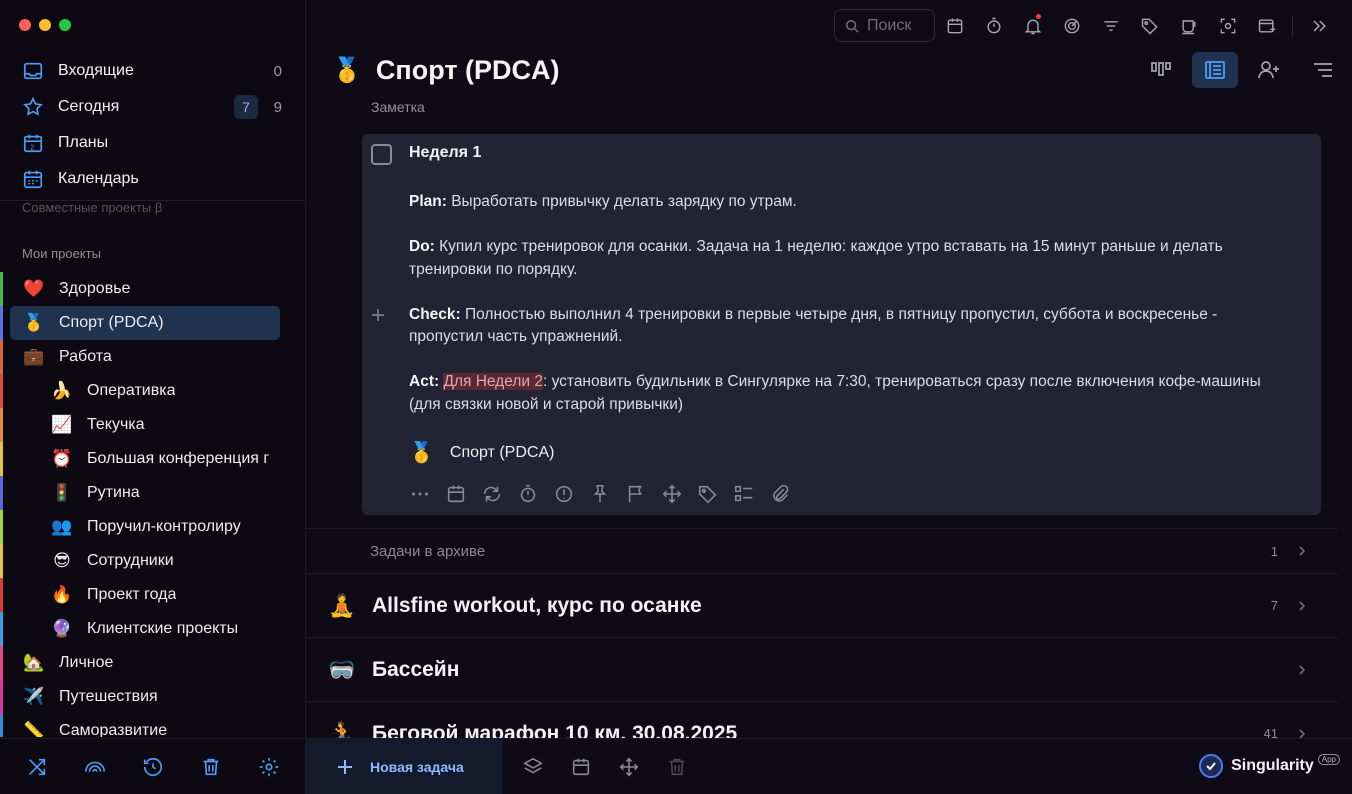 The width and height of the screenshot is (1352, 794). I want to click on add-subtask-icon: +, so click(378, 316).